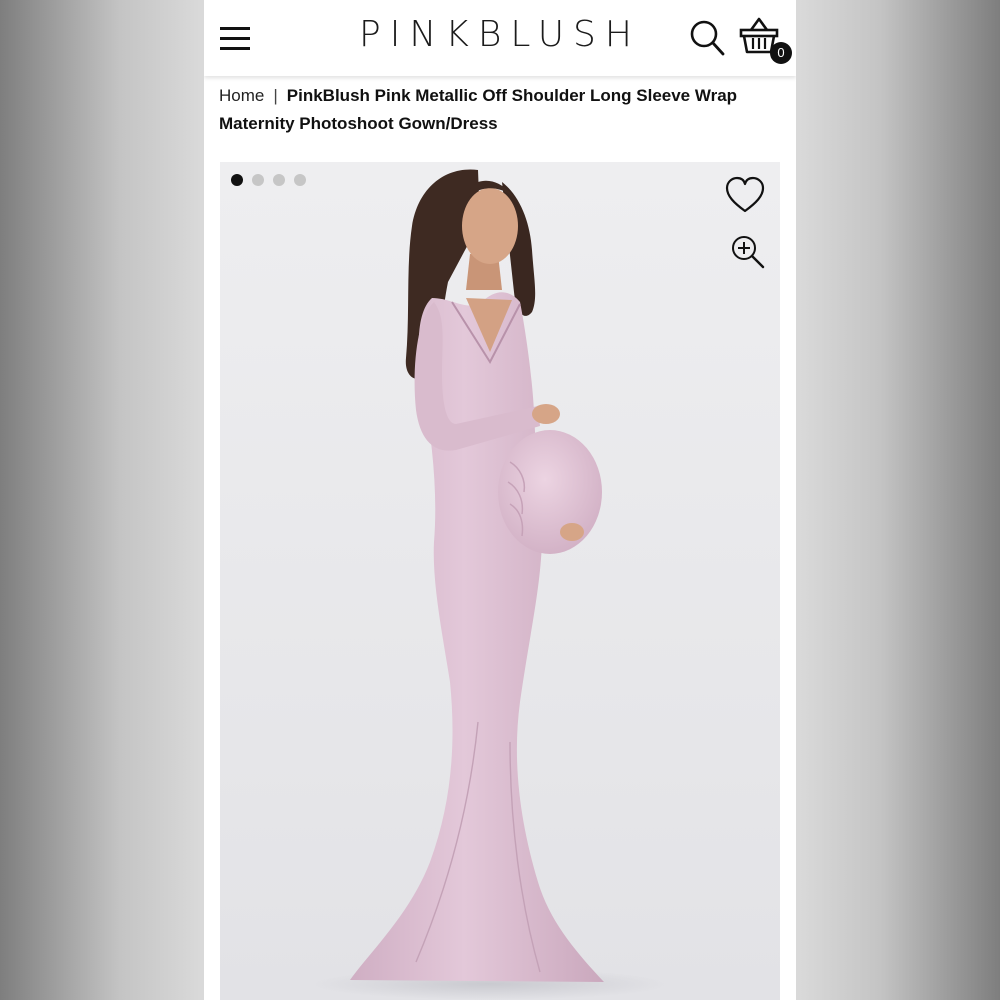 Image resolution: width=1000 pixels, height=1000 pixels. I want to click on heart-icon, so click(745, 196).